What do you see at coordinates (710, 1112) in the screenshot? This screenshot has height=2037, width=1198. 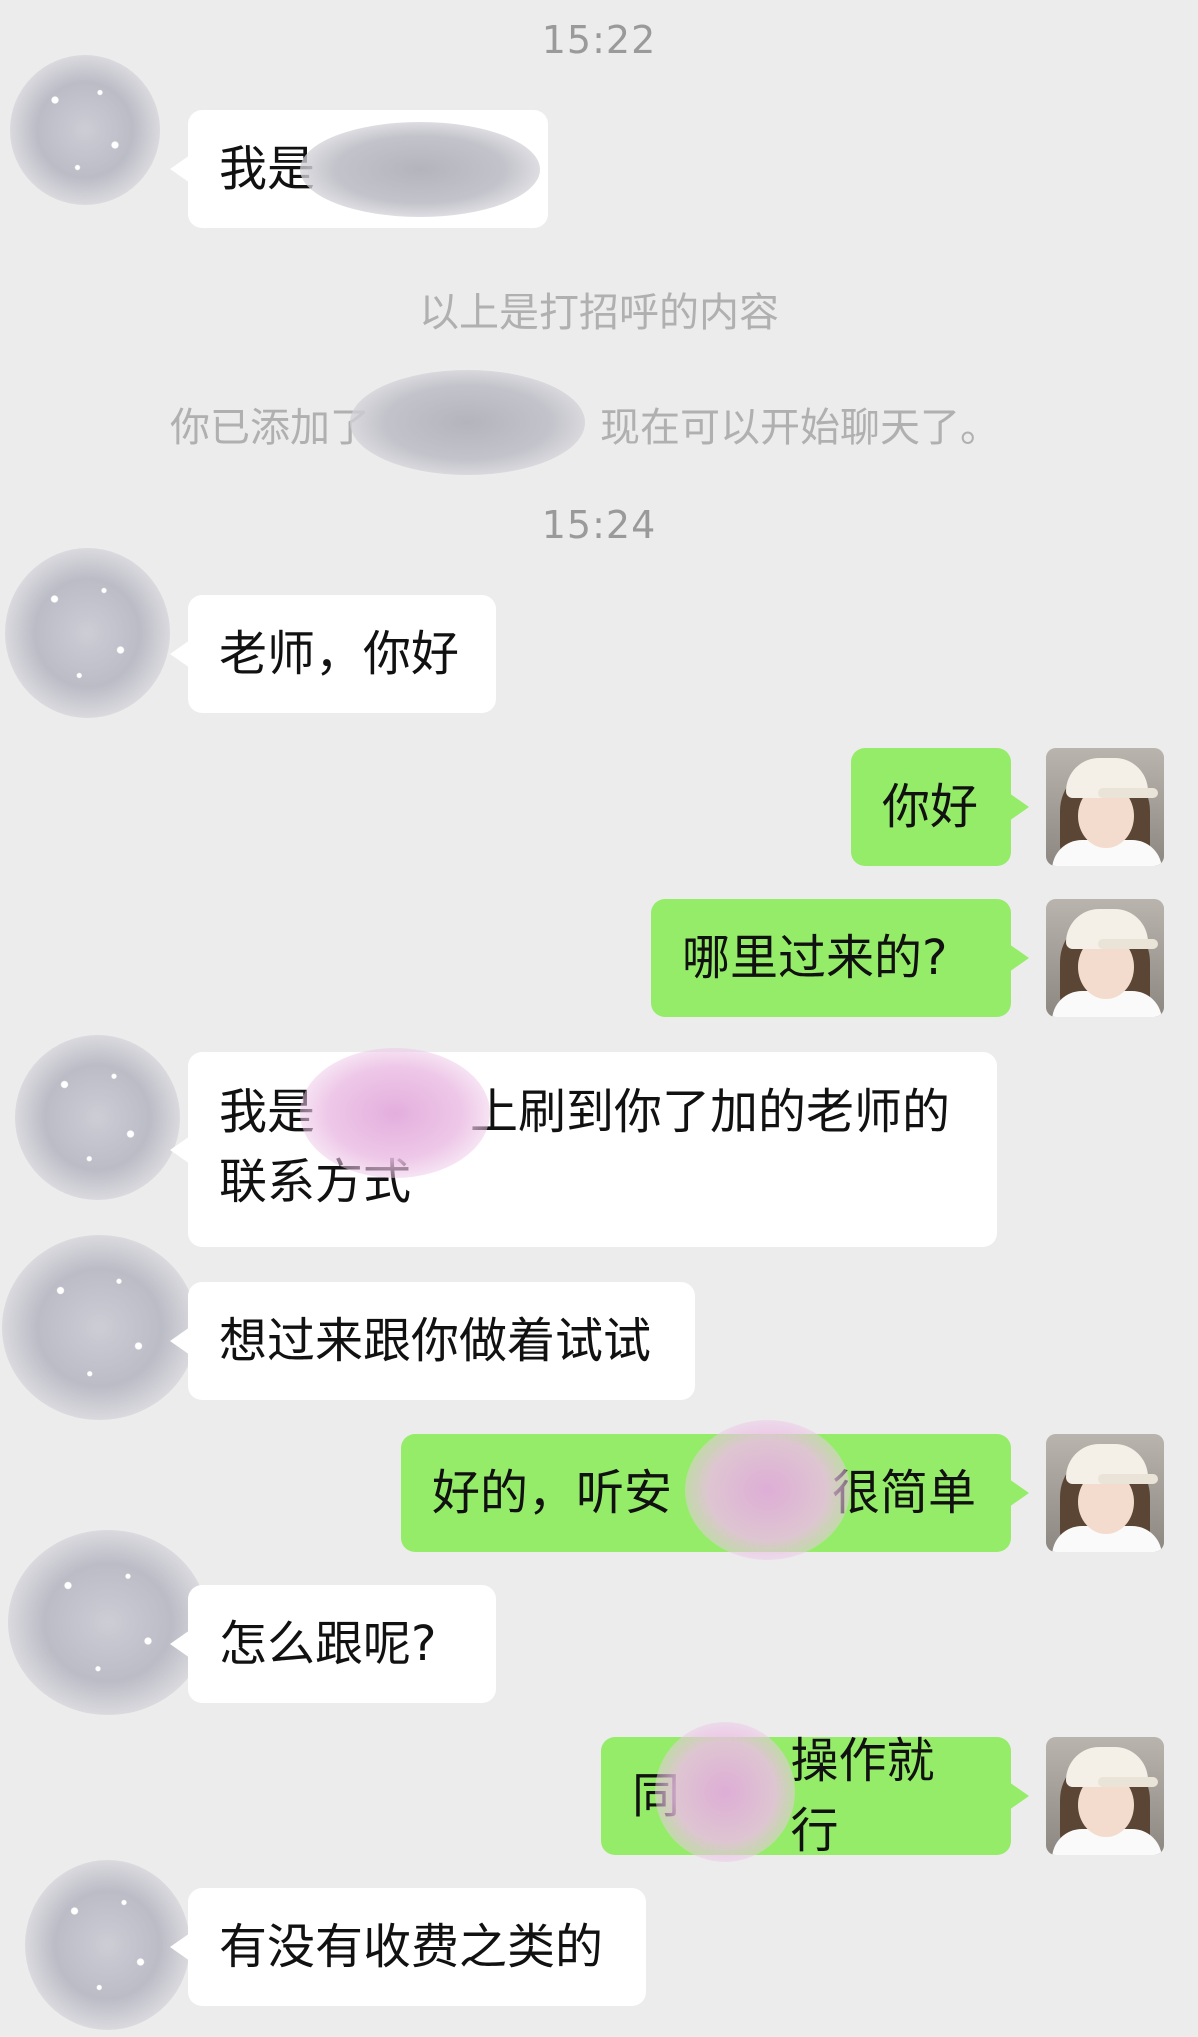 I see `message-text: 上刷到你了加的老师的` at bounding box center [710, 1112].